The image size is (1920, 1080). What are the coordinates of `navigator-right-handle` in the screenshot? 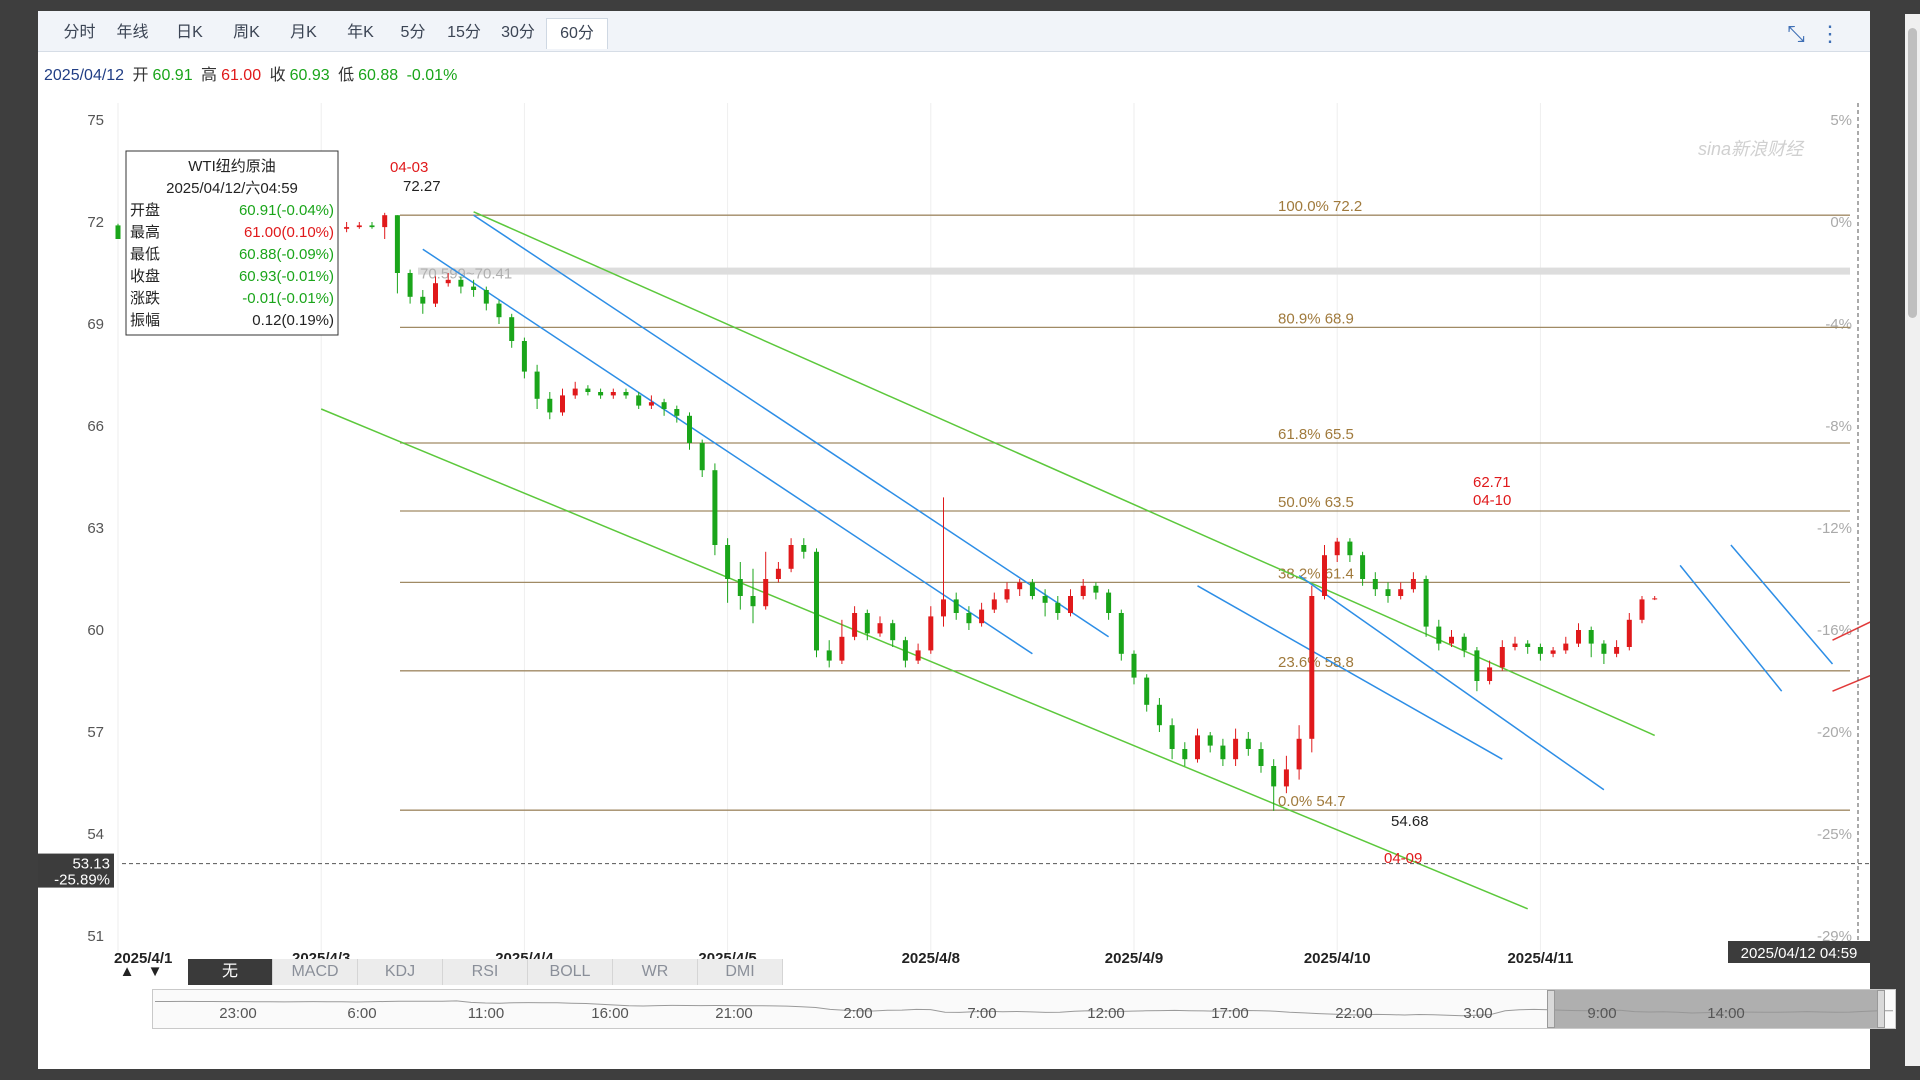 It's located at (1881, 1009).